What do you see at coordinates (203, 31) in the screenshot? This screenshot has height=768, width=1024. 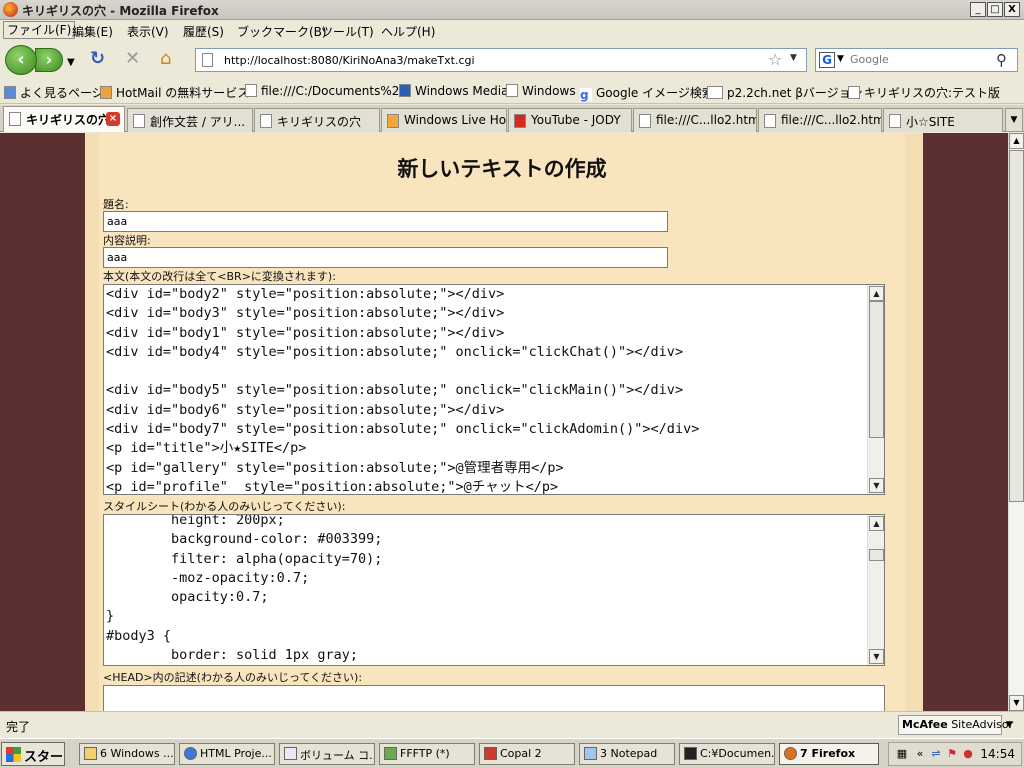 I see `menu-history: 履歴(S)` at bounding box center [203, 31].